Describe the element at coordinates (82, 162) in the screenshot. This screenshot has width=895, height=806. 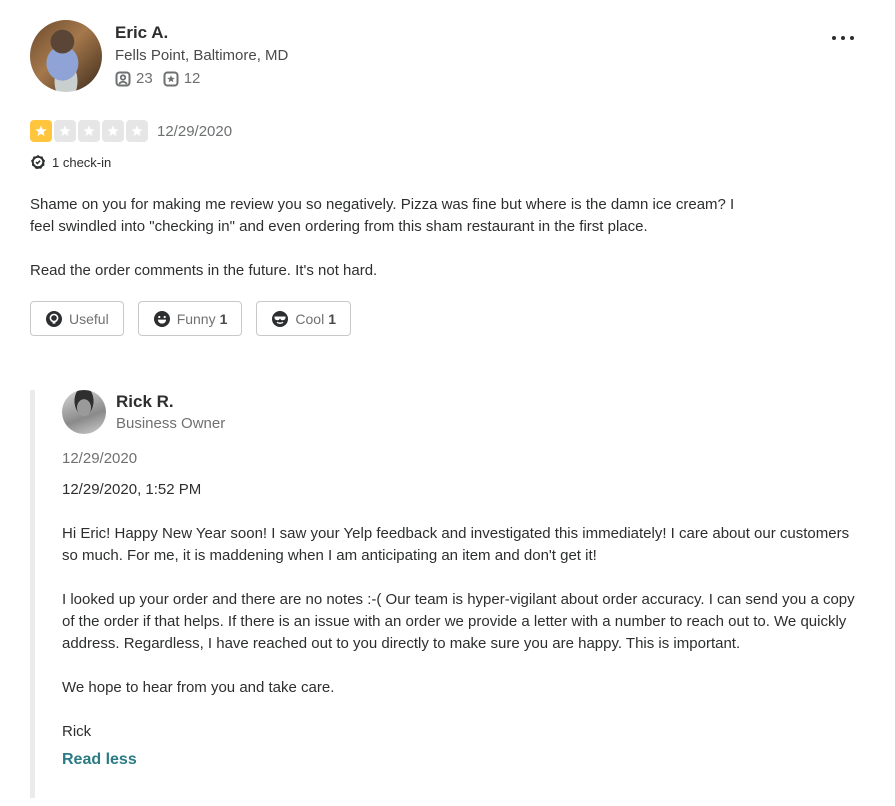
I see `checkin-label: 1 check-in` at that location.